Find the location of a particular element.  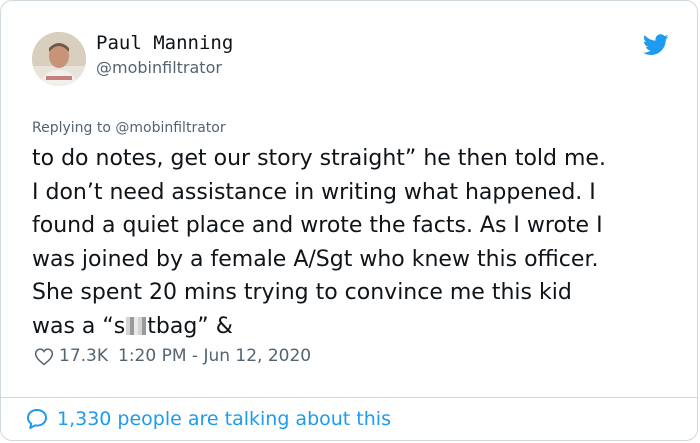

heart-icon is located at coordinates (44, 356).